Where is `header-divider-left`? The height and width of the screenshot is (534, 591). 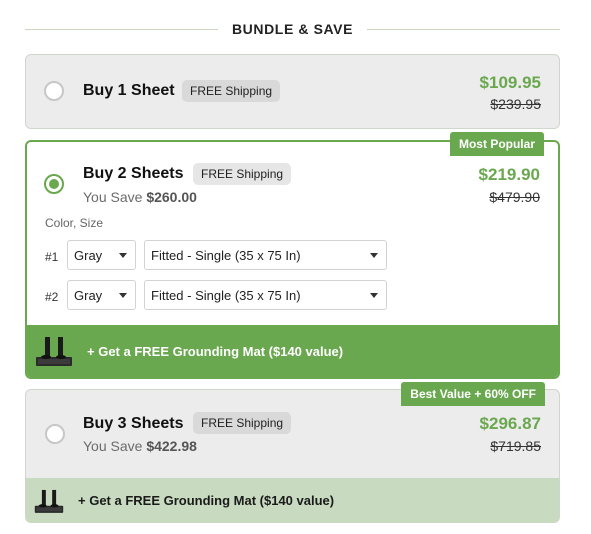 header-divider-left is located at coordinates (121, 29).